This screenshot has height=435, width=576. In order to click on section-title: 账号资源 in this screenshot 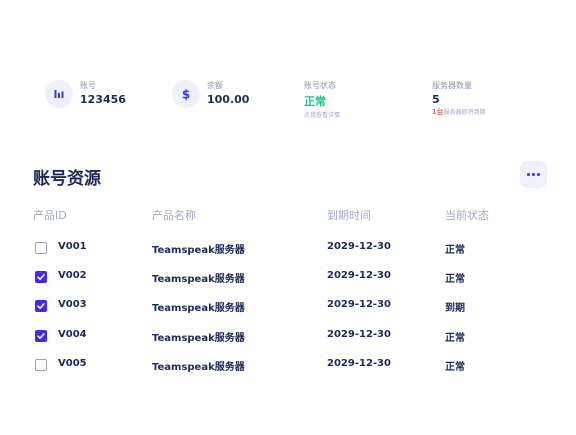, I will do `click(67, 179)`.